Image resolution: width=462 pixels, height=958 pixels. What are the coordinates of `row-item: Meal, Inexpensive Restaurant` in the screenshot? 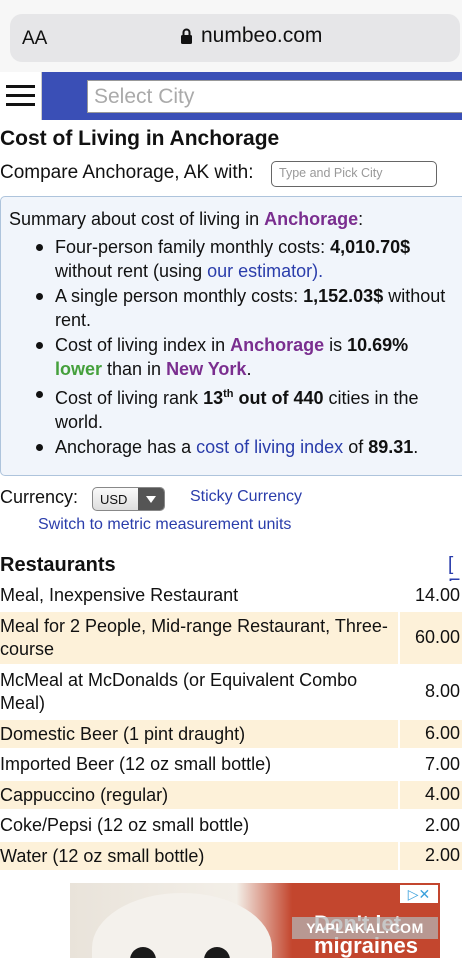 It's located at (199, 595).